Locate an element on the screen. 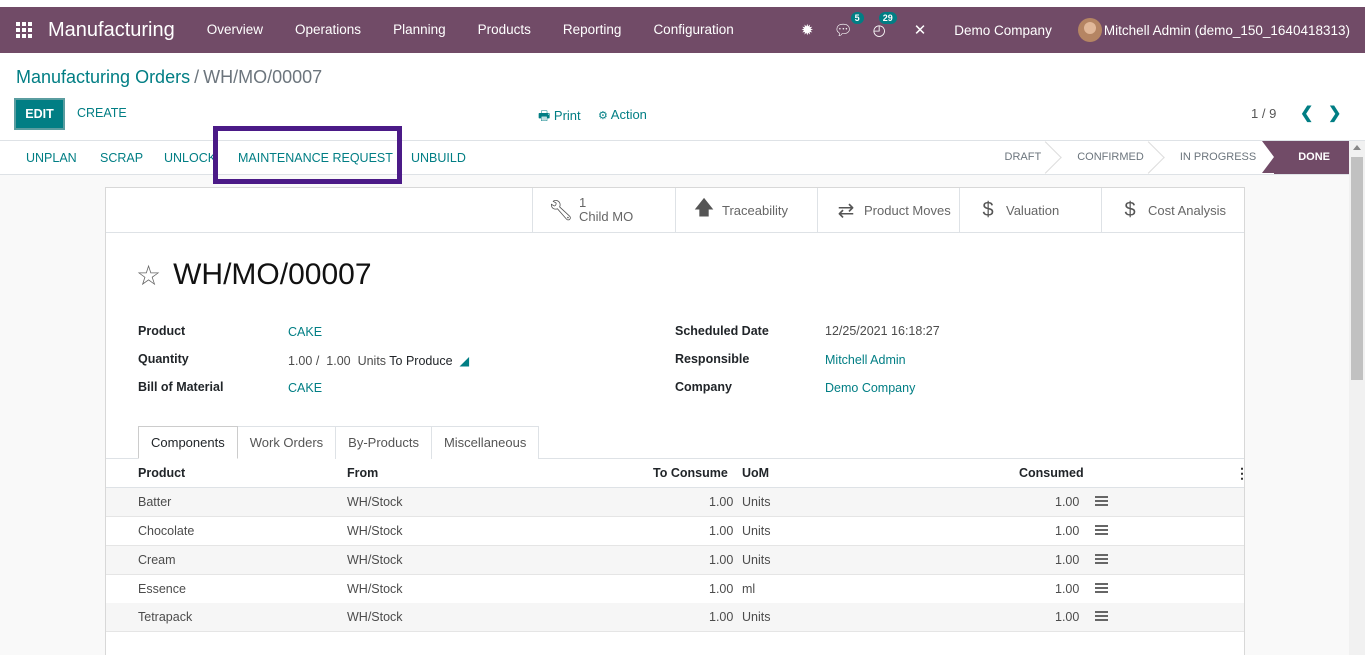  bom-value: CAKE is located at coordinates (305, 388).